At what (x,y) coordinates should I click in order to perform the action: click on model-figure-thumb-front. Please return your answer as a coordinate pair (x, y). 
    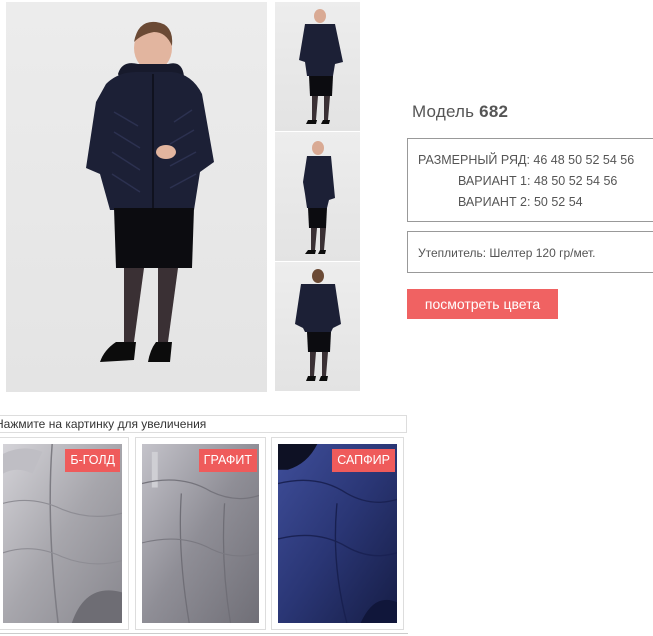
    Looking at the image, I should click on (321, 66).